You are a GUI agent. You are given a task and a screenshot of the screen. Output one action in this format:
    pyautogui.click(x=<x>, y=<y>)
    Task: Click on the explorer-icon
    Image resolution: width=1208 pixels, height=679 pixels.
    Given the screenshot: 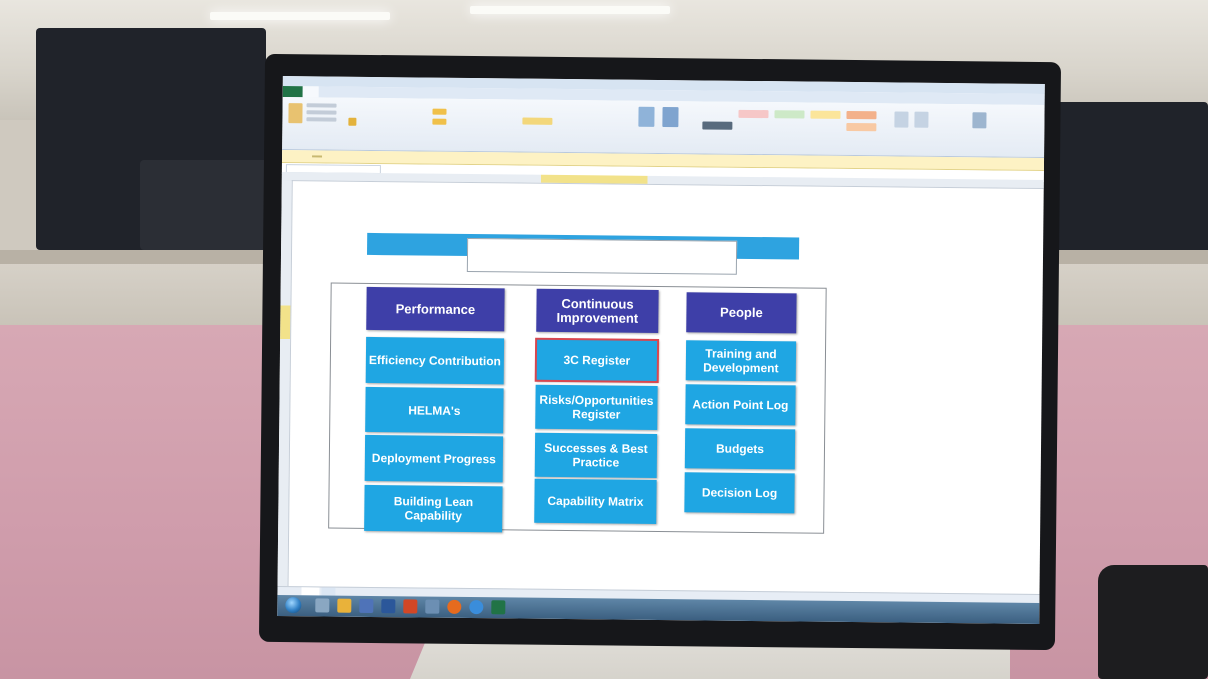 What is the action you would take?
    pyautogui.click(x=322, y=605)
    